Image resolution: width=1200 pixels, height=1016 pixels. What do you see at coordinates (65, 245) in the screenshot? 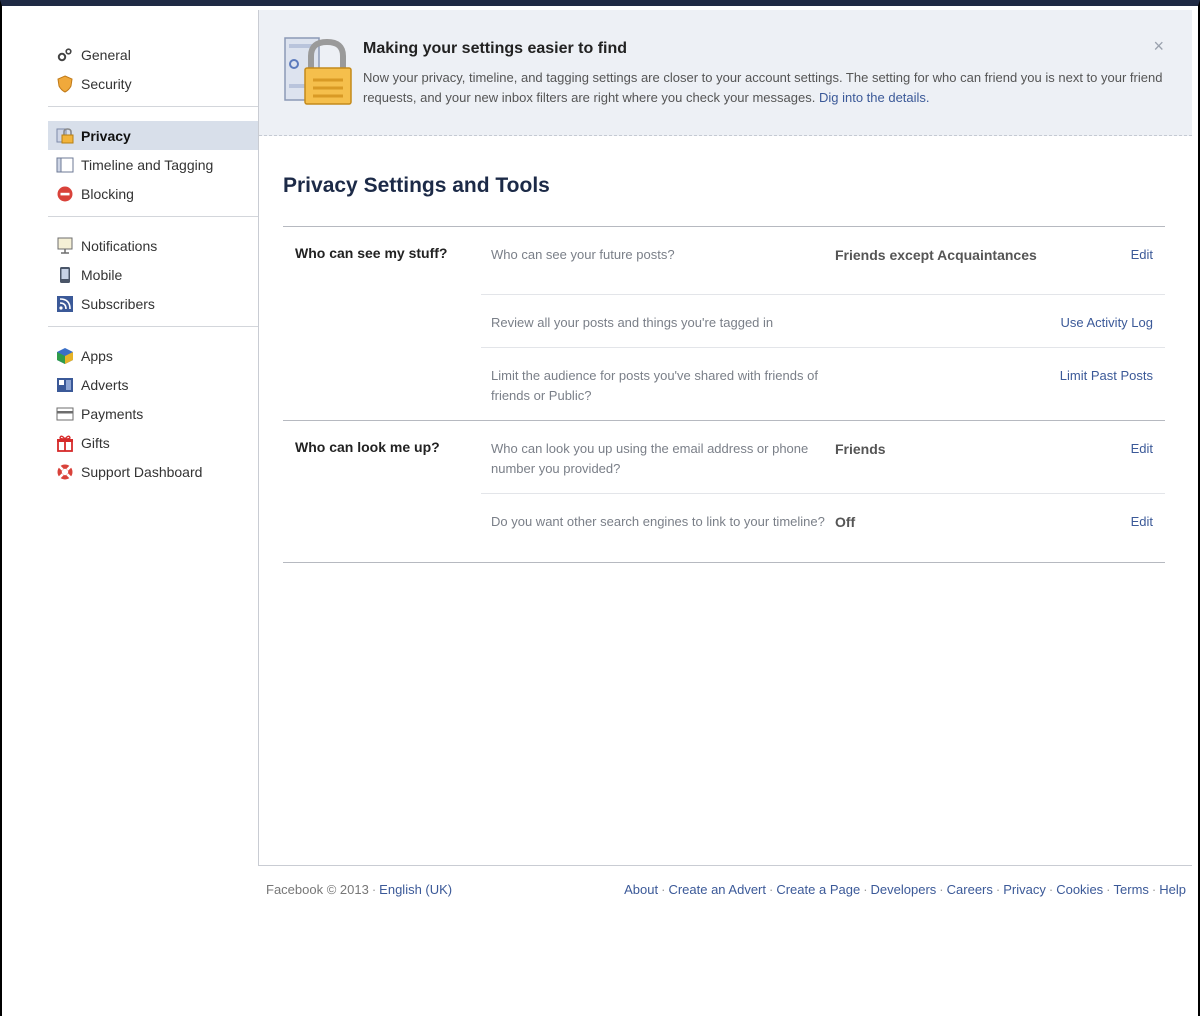
I see `notification-icon` at bounding box center [65, 245].